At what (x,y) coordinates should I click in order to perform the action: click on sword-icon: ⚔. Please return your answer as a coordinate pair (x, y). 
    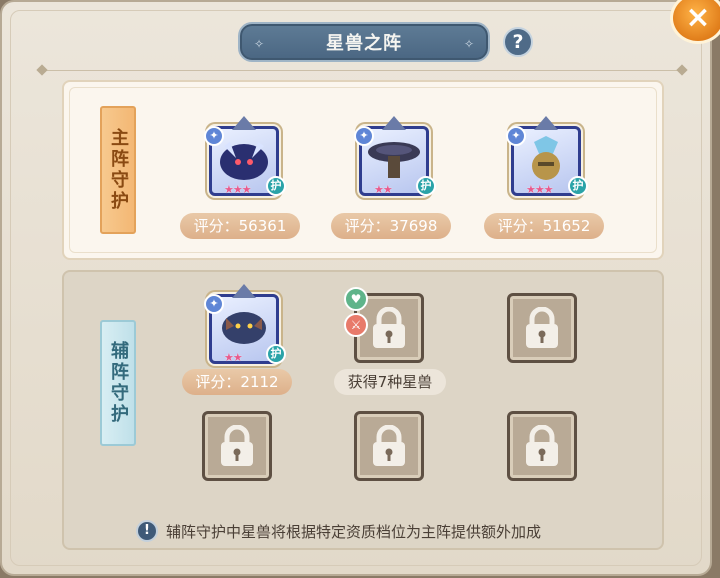
    Looking at the image, I should click on (356, 325).